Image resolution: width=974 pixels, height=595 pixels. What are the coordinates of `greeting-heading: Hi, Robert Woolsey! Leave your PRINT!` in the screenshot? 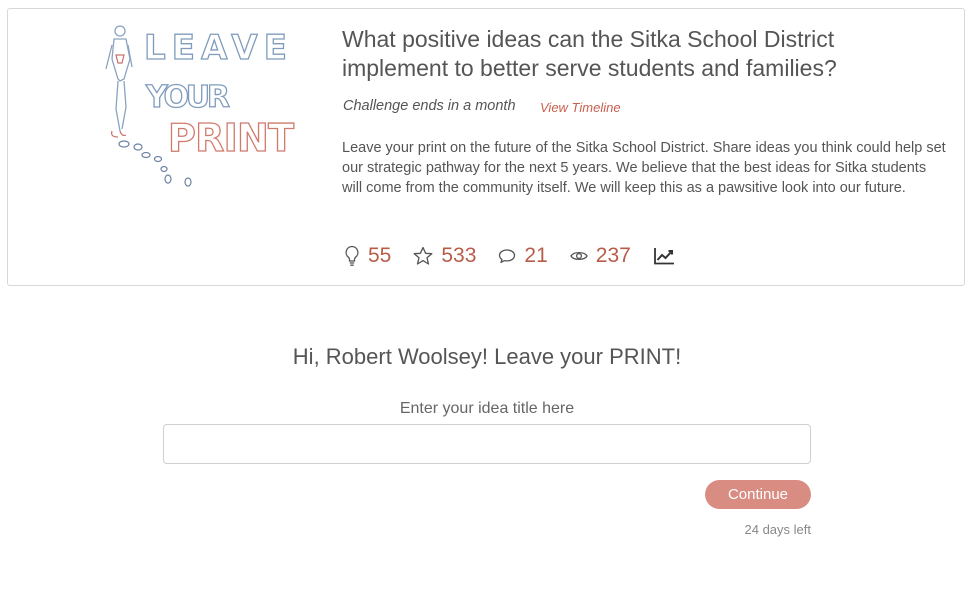 It's located at (487, 356).